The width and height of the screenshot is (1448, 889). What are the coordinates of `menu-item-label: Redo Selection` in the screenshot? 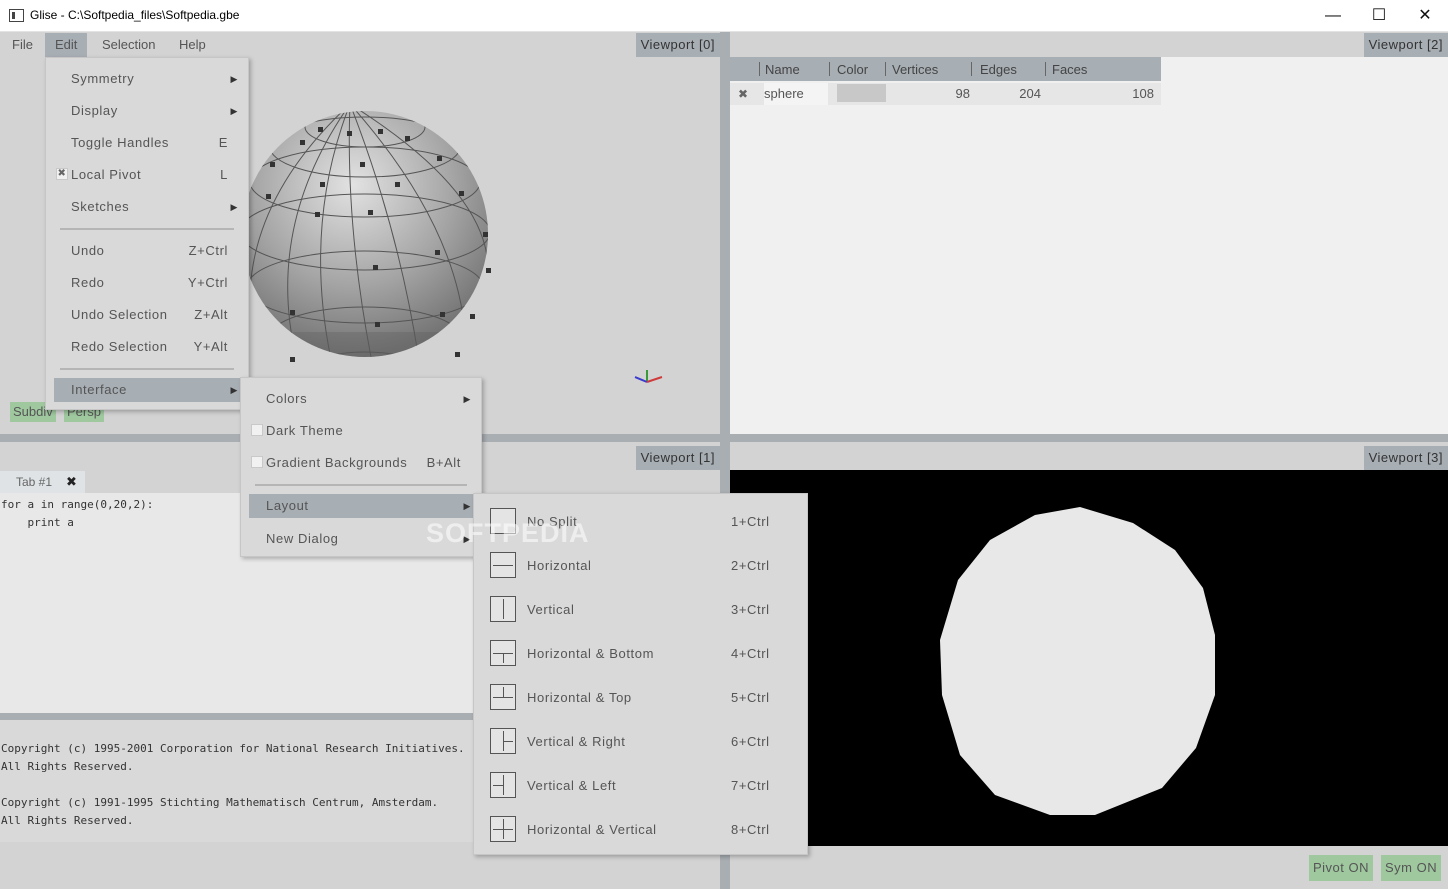 It's located at (119, 346).